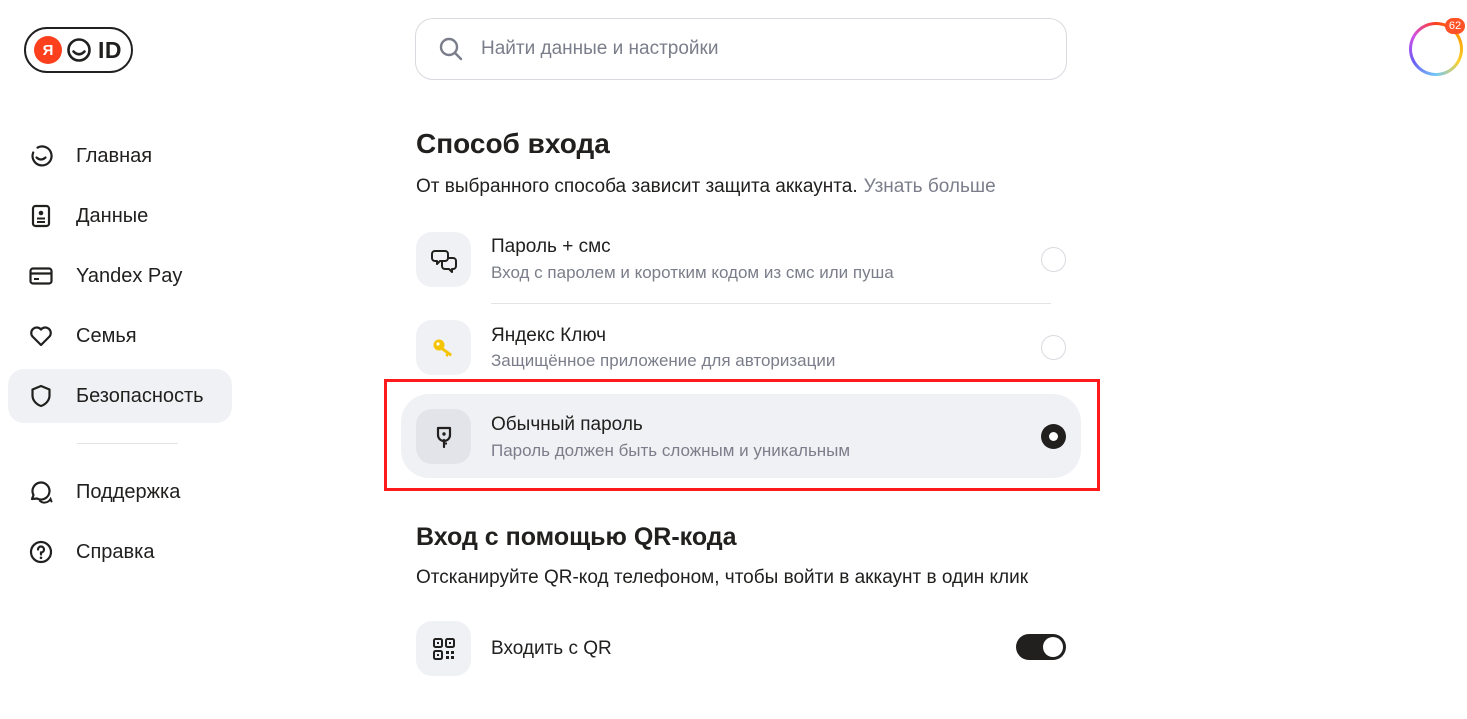 The height and width of the screenshot is (719, 1467). Describe the element at coordinates (1455, 26) in the screenshot. I see `notification-badge: 62` at that location.